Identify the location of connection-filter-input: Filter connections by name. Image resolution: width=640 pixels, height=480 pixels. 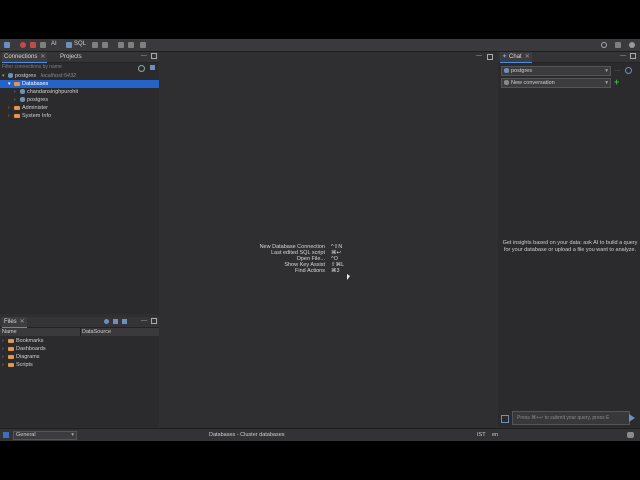
(67, 67).